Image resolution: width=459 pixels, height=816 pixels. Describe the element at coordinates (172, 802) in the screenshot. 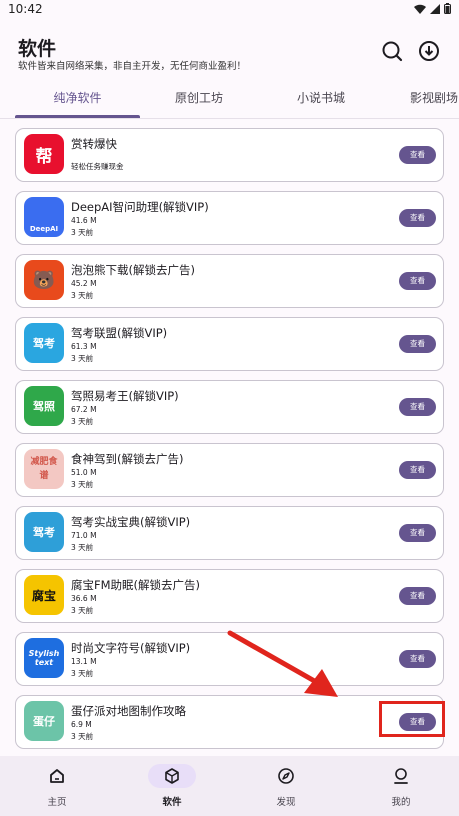

I see `nav-label: 软件` at that location.